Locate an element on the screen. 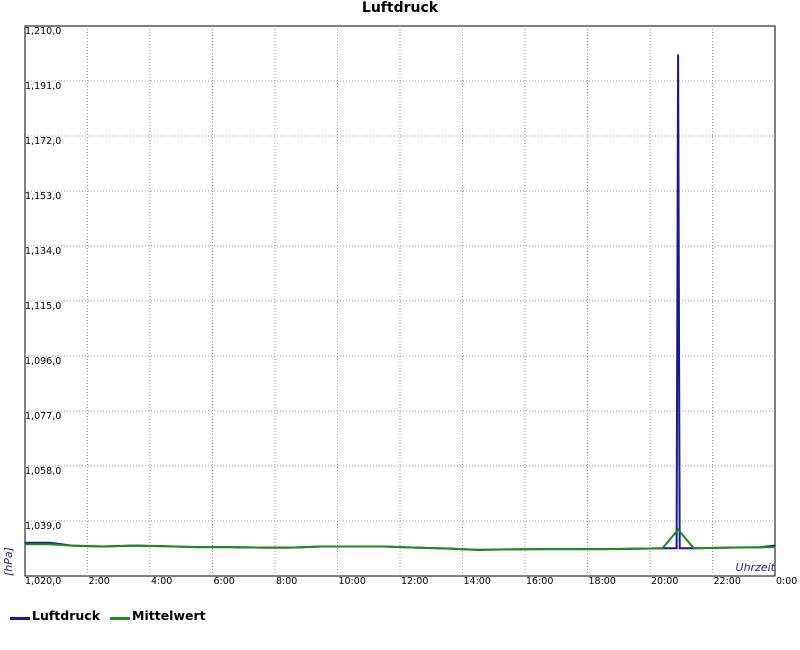 This screenshot has height=650, width=800. x-tick-label: 10:00 is located at coordinates (352, 581).